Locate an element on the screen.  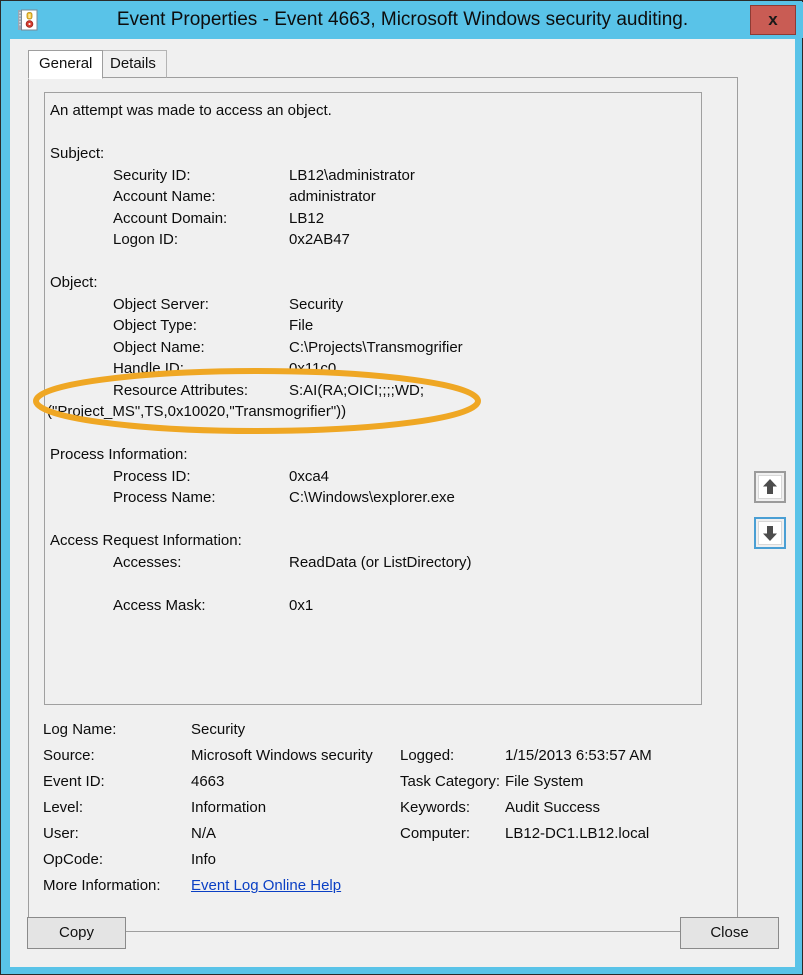
section-title-object: Object: is located at coordinates (74, 282).